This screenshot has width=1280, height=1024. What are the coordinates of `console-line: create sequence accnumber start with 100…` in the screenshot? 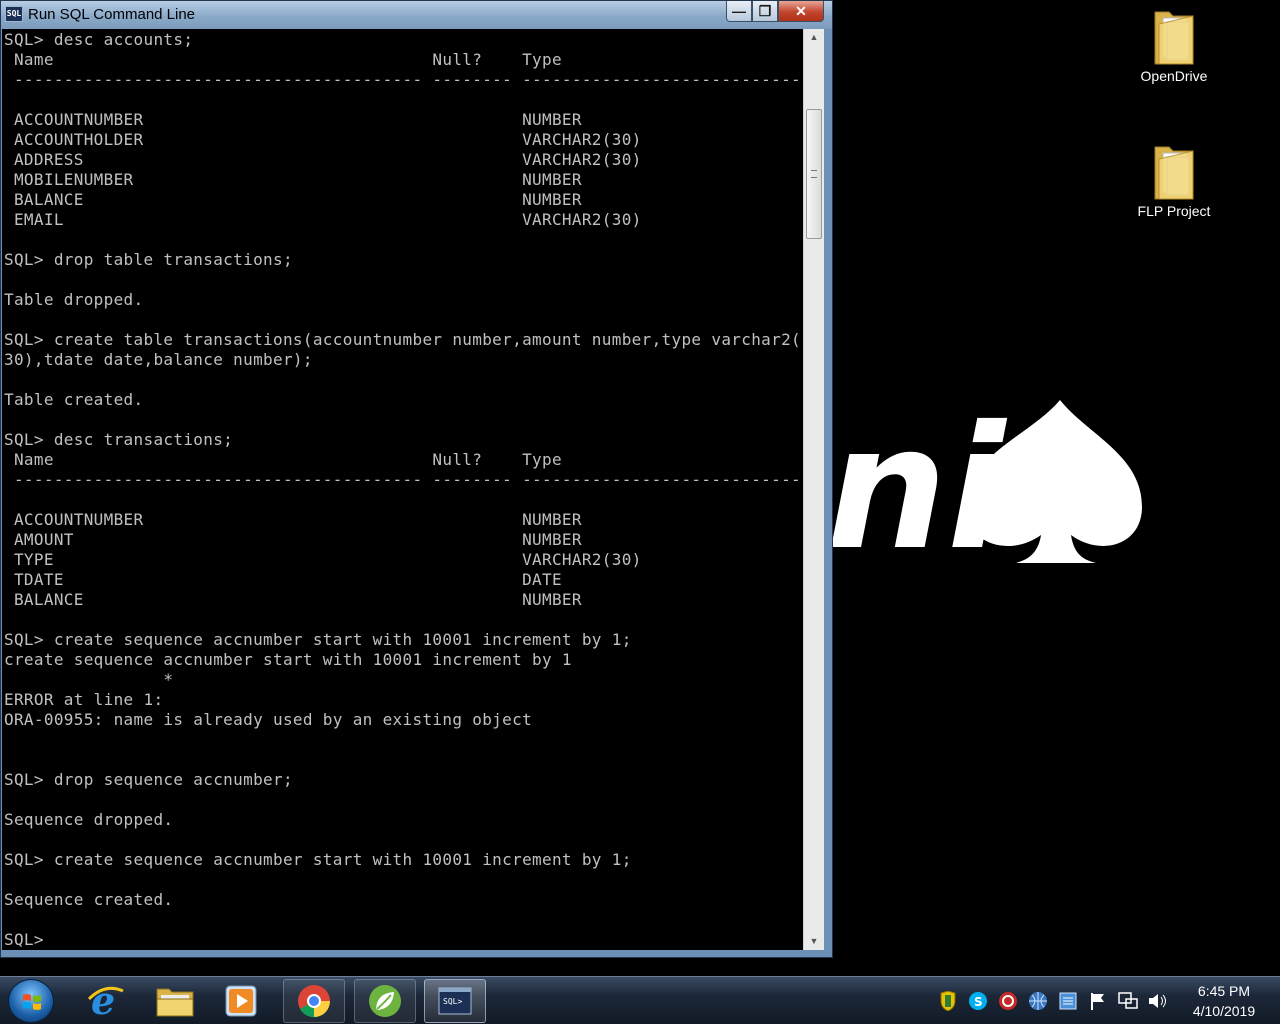 It's located at (288, 659).